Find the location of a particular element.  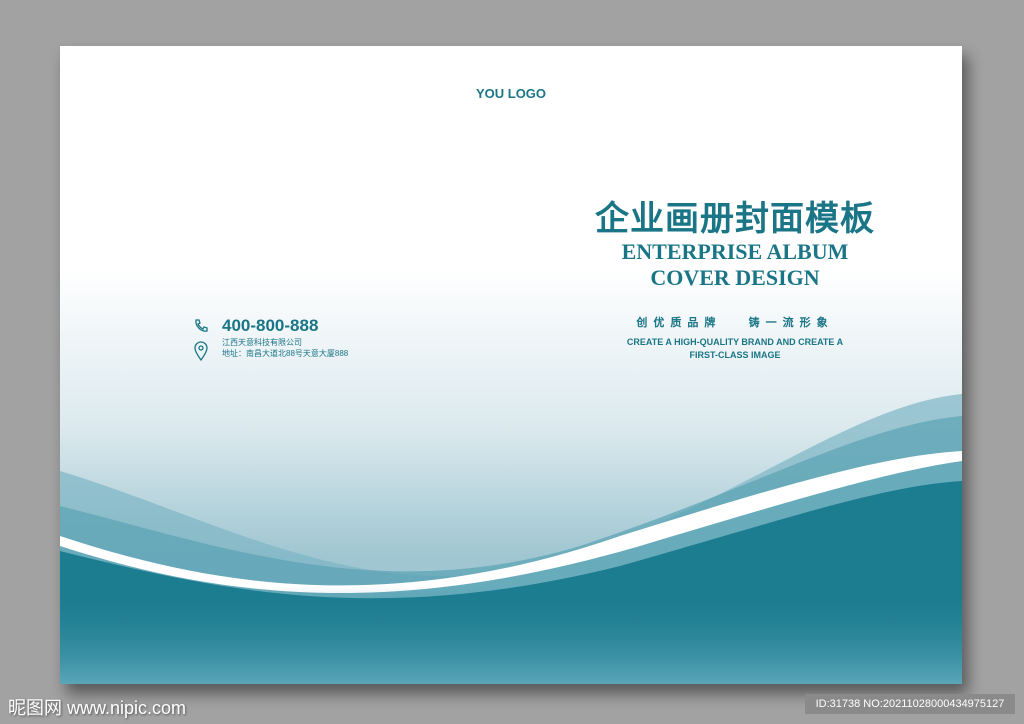

title-en: ENTERPRISE ALBUM COVER DESIGN is located at coordinates (735, 265).